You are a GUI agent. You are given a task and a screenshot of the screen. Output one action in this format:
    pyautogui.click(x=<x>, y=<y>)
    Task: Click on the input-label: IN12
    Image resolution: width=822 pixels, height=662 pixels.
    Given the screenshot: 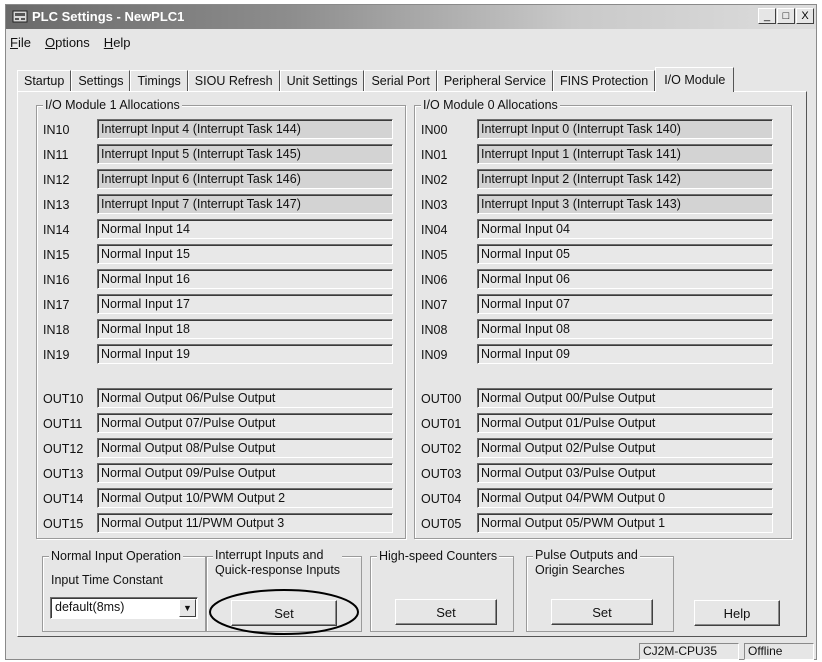 What is the action you would take?
    pyautogui.click(x=56, y=179)
    